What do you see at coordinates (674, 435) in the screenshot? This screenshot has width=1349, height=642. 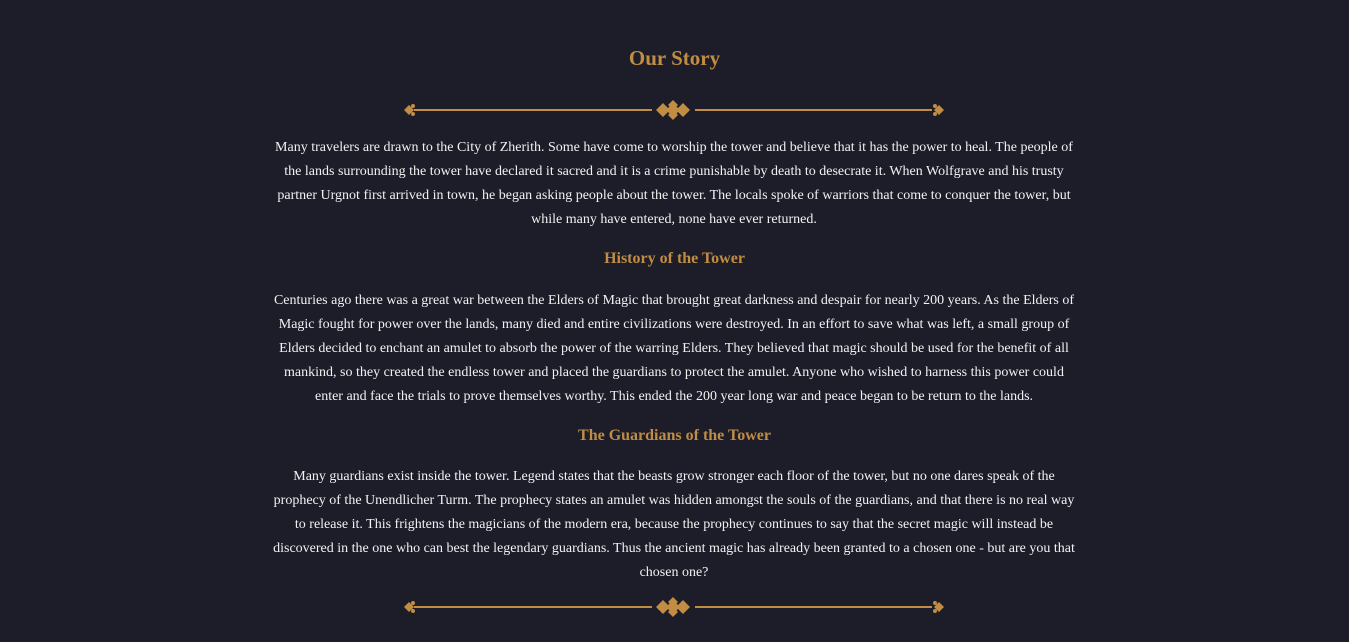 I see `section-heading-guardians: The Guardians of the Tower` at bounding box center [674, 435].